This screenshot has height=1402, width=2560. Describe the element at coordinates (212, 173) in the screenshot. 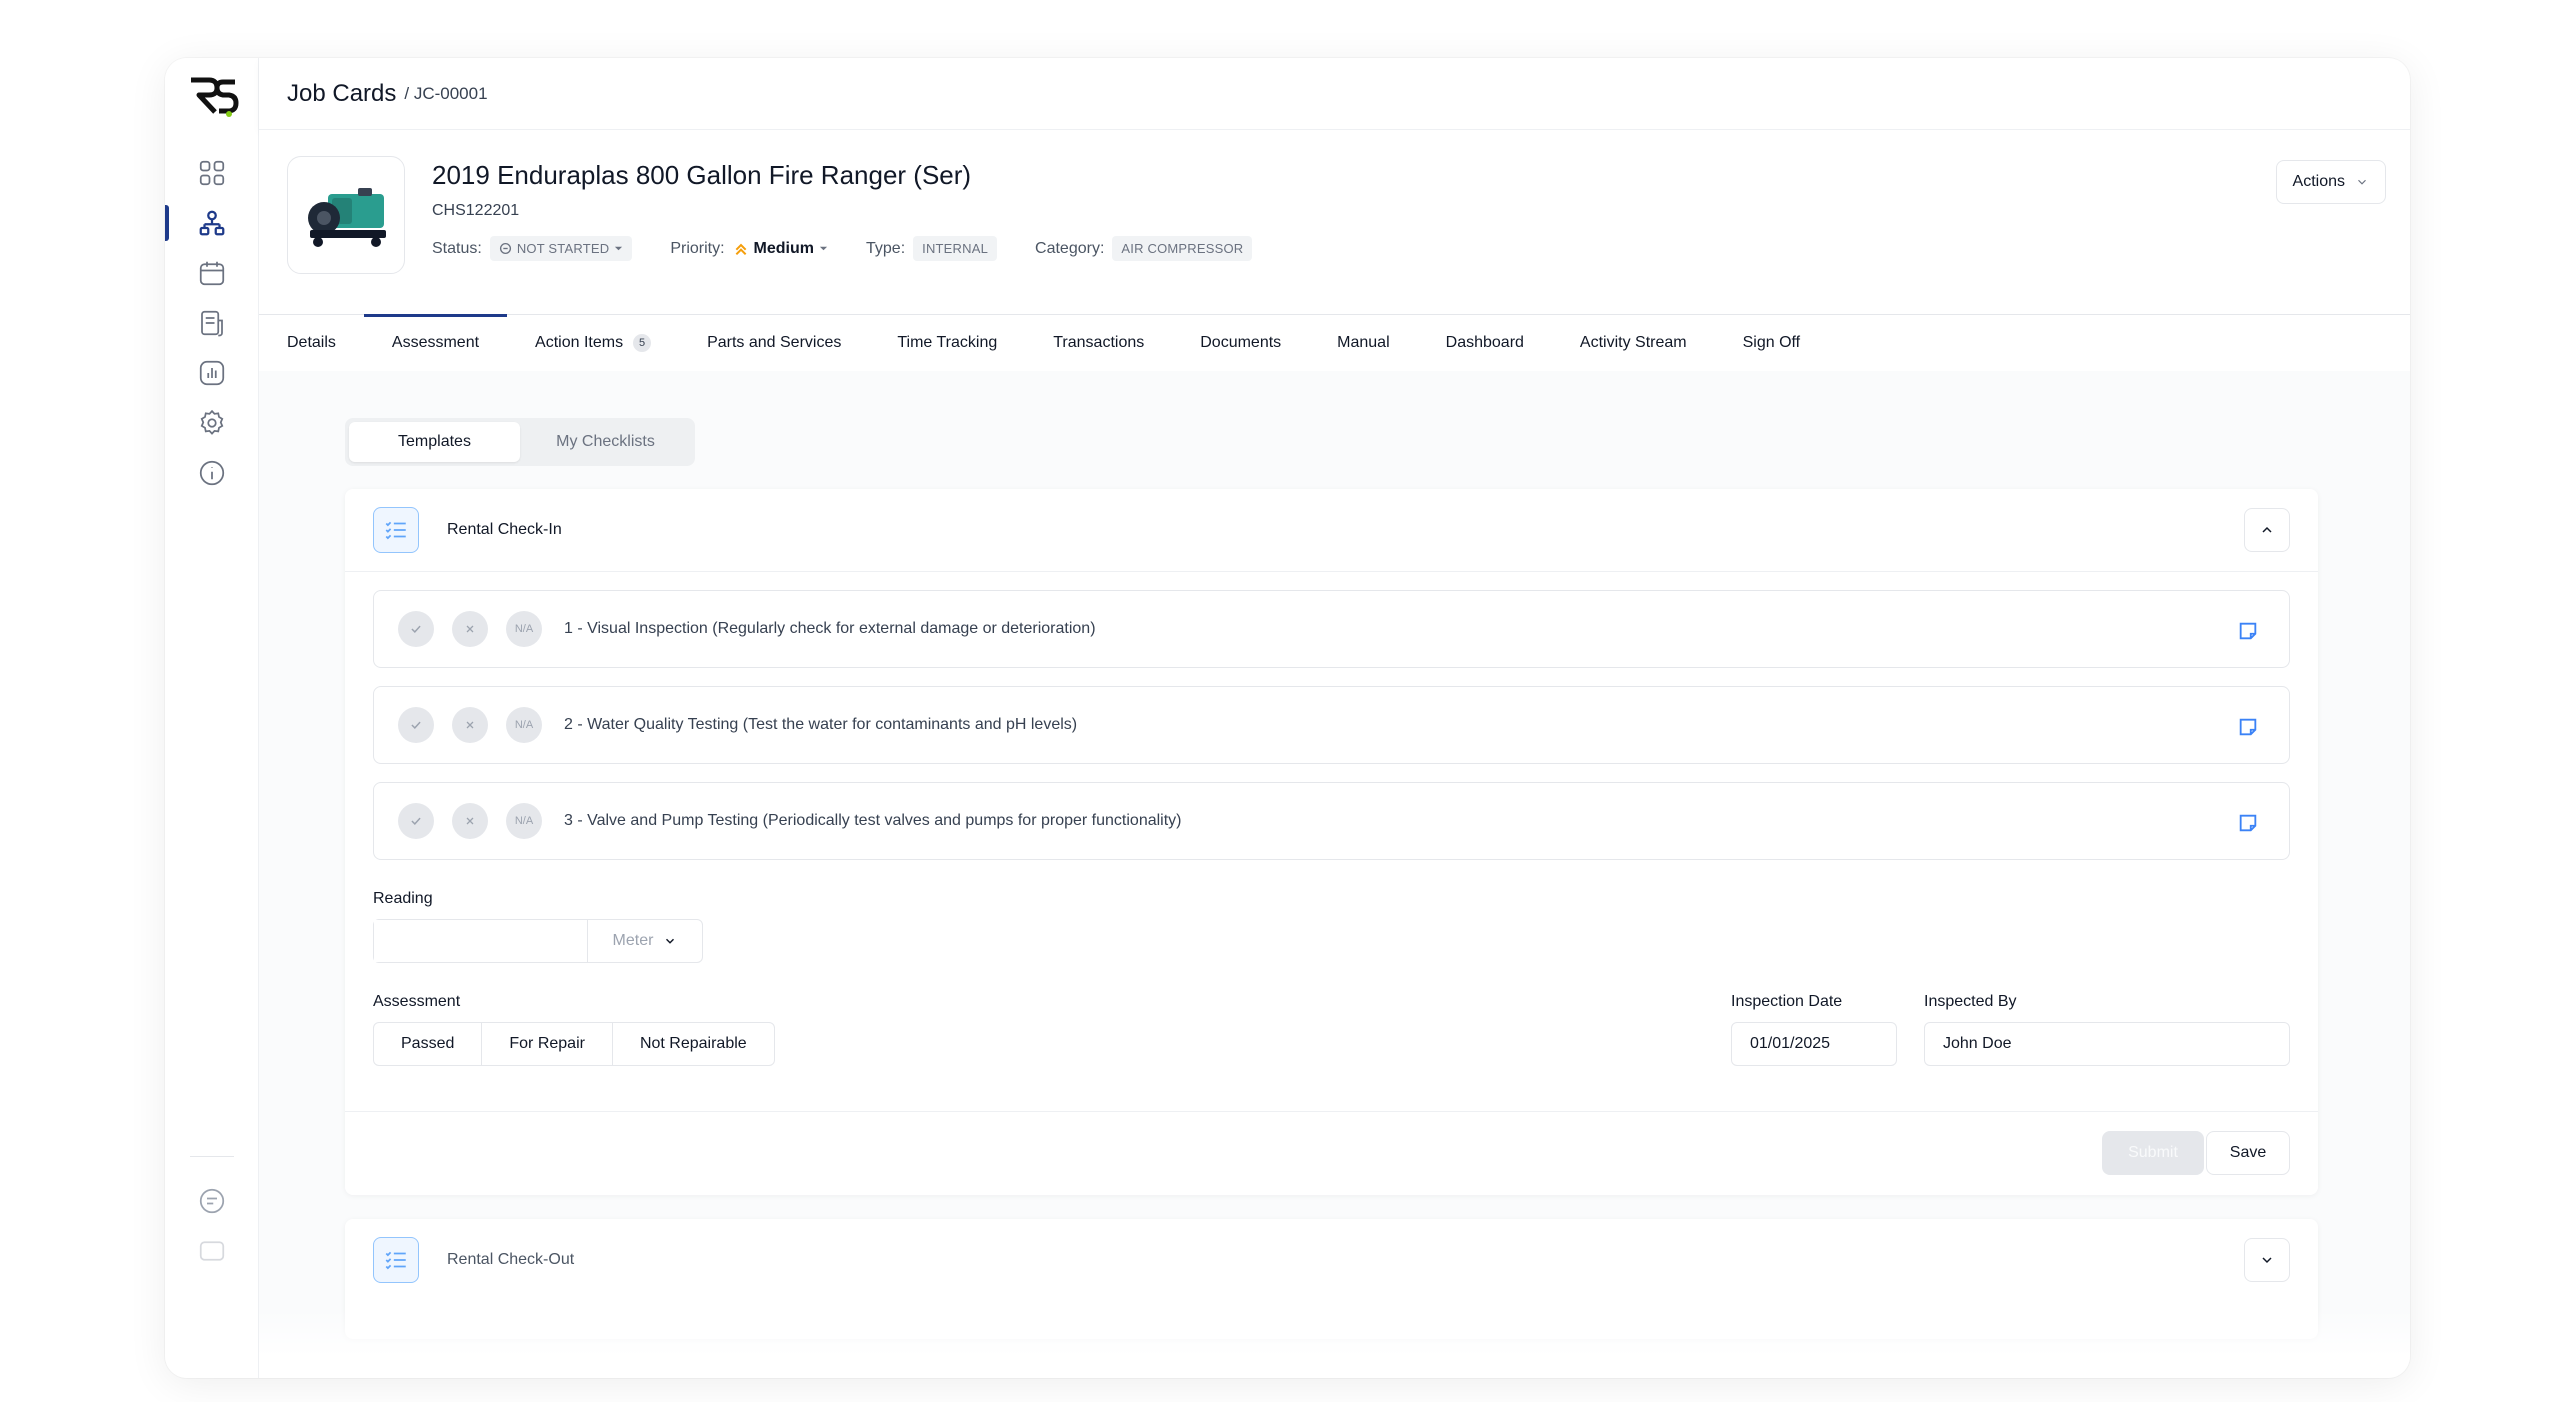

I see `sidebar-item-dashboard` at that location.